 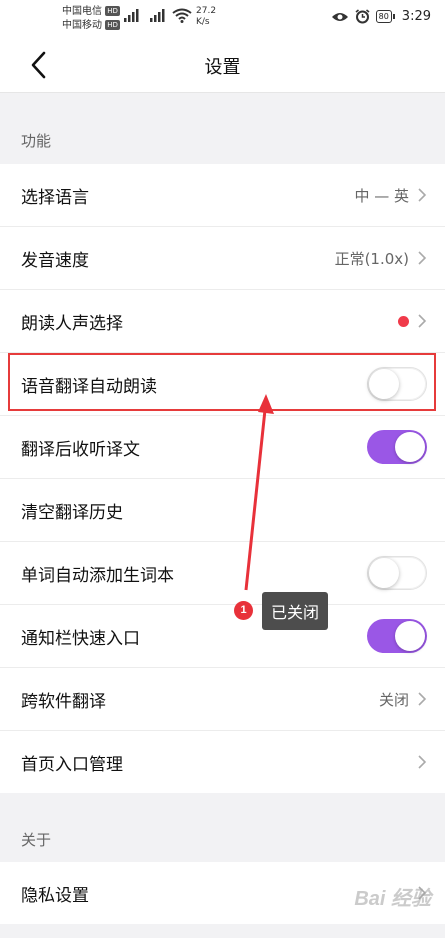 What do you see at coordinates (397, 573) in the screenshot?
I see `auto-add-vocab-toggle` at bounding box center [397, 573].